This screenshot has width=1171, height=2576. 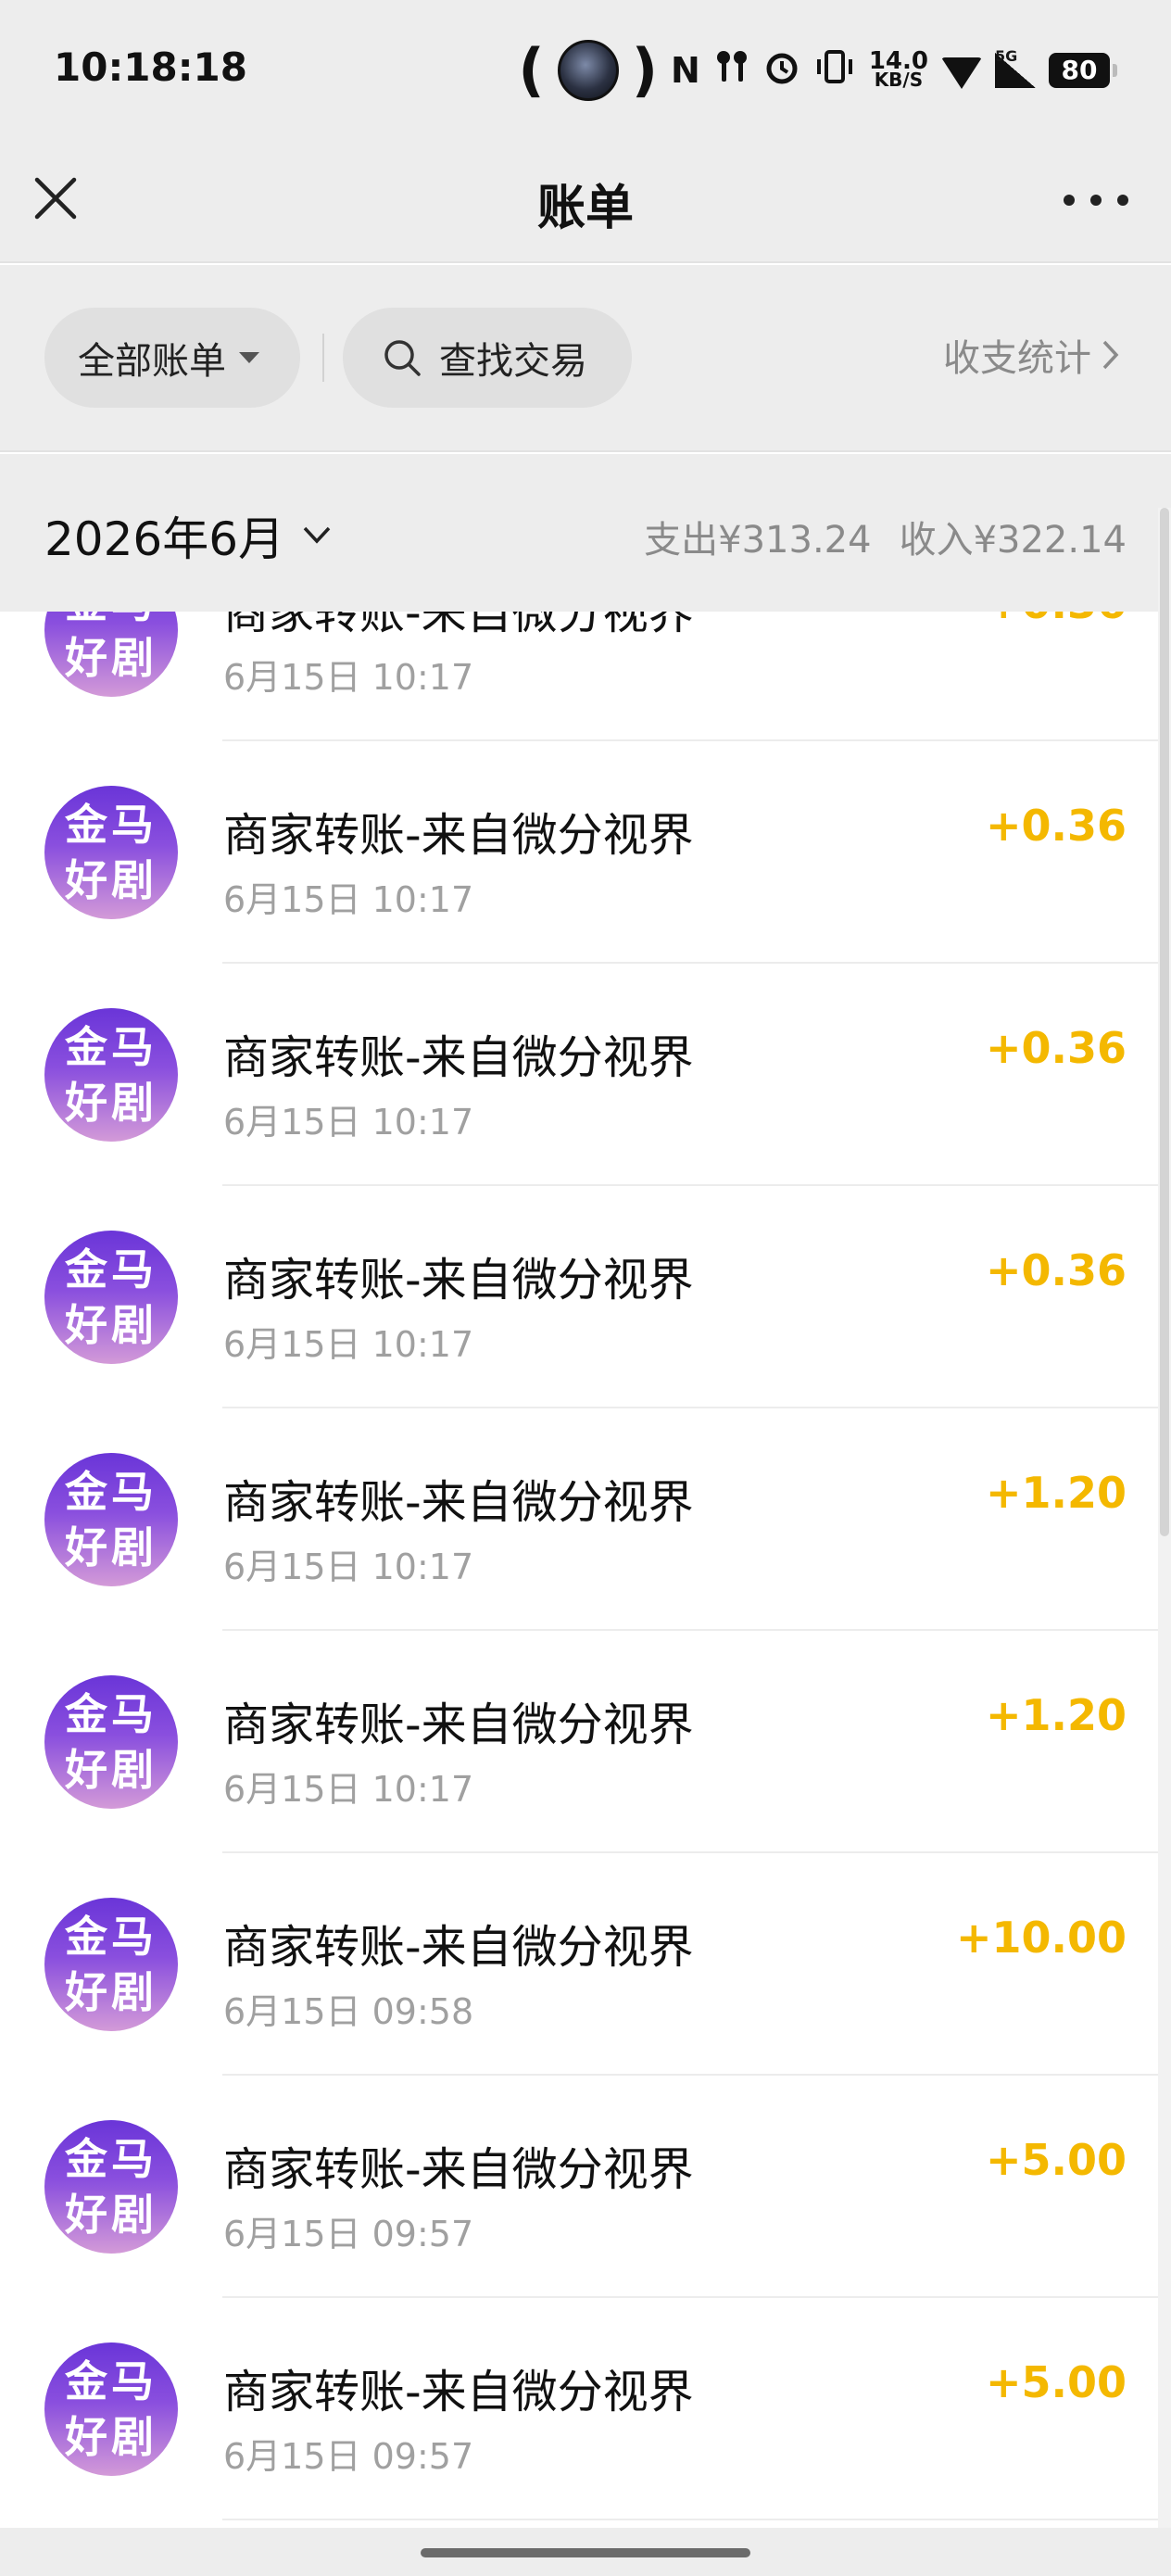 I want to click on status-bar: 10:18:18 ( ) N 14.0 KB/S 5G 80, so click(x=585, y=74).